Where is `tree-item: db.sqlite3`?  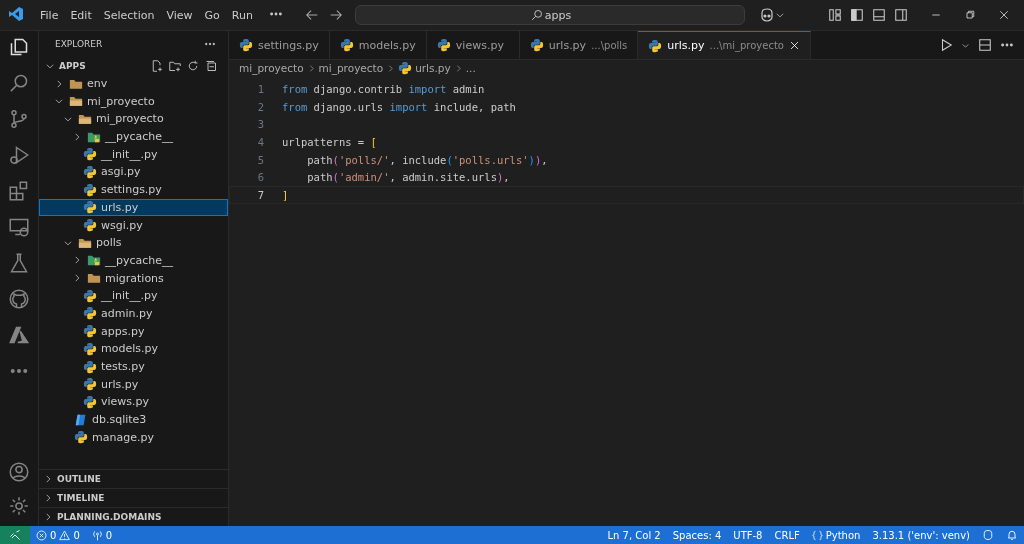
tree-item: db.sqlite3 is located at coordinates (133, 419).